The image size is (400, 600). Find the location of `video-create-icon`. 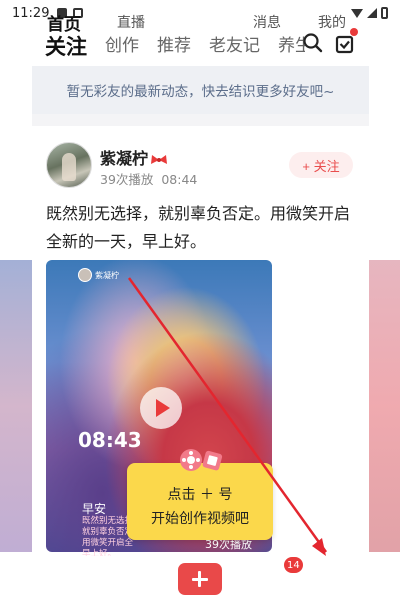

video-create-icon is located at coordinates (201, 460).